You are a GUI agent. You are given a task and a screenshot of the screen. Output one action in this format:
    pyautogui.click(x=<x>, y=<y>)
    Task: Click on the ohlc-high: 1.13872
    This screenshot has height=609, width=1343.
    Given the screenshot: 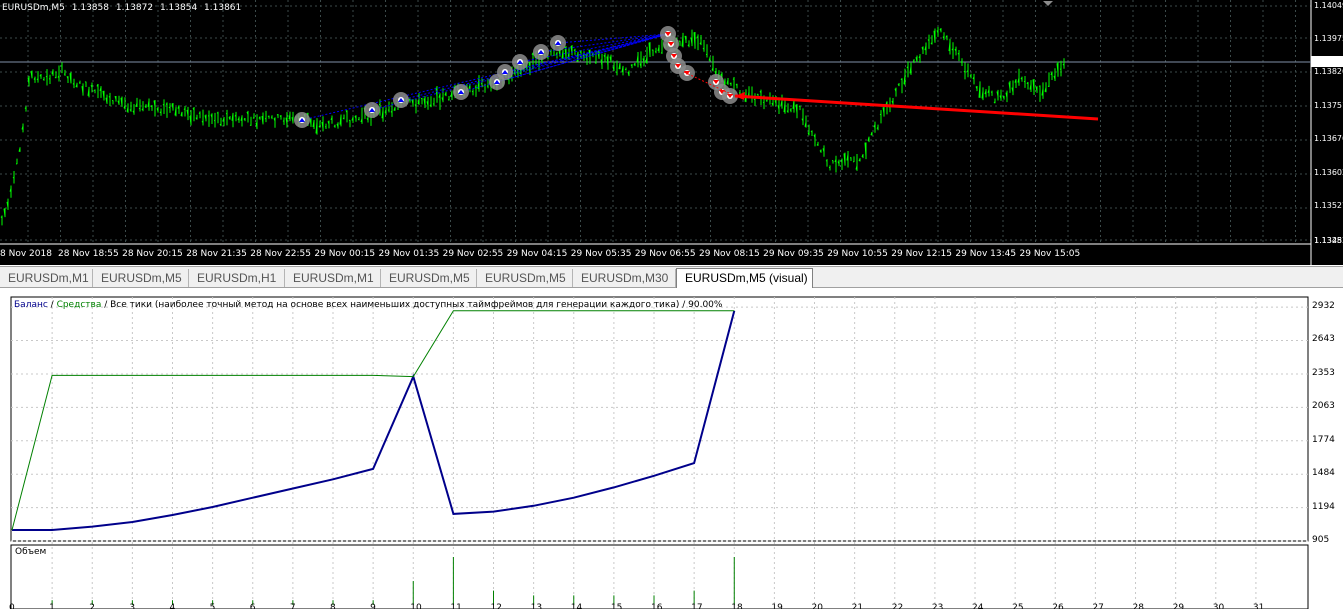 What is the action you would take?
    pyautogui.click(x=134, y=8)
    